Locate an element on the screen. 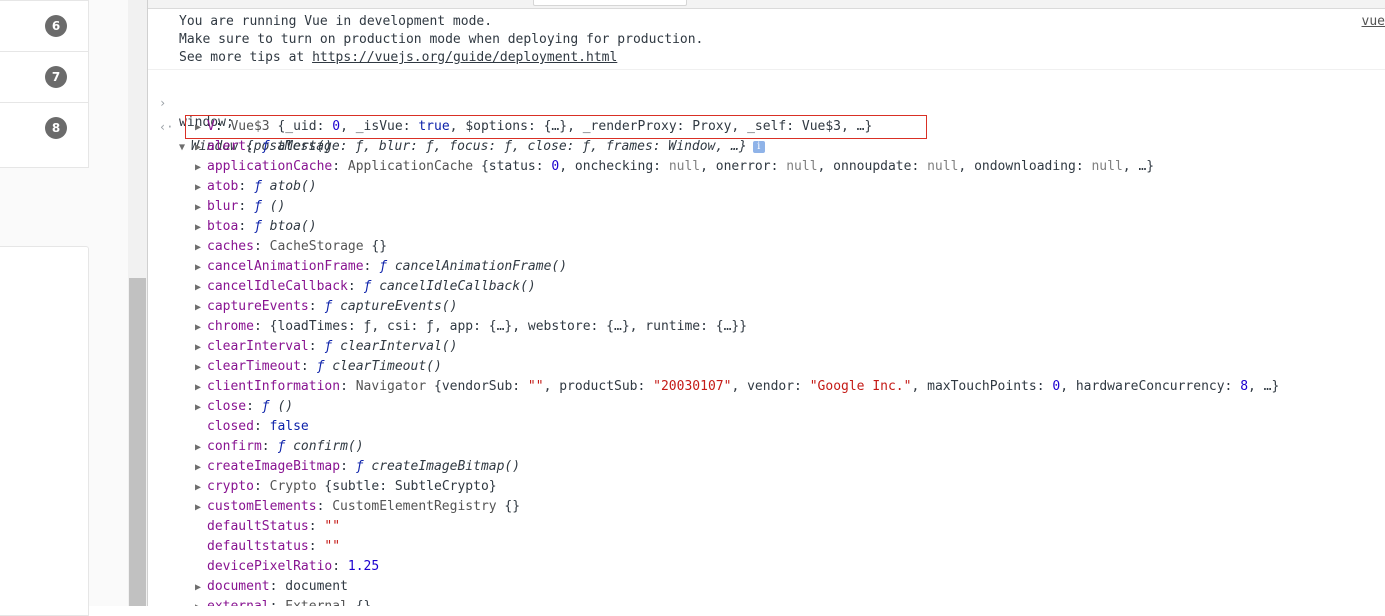  info-icon: i is located at coordinates (758, 146).